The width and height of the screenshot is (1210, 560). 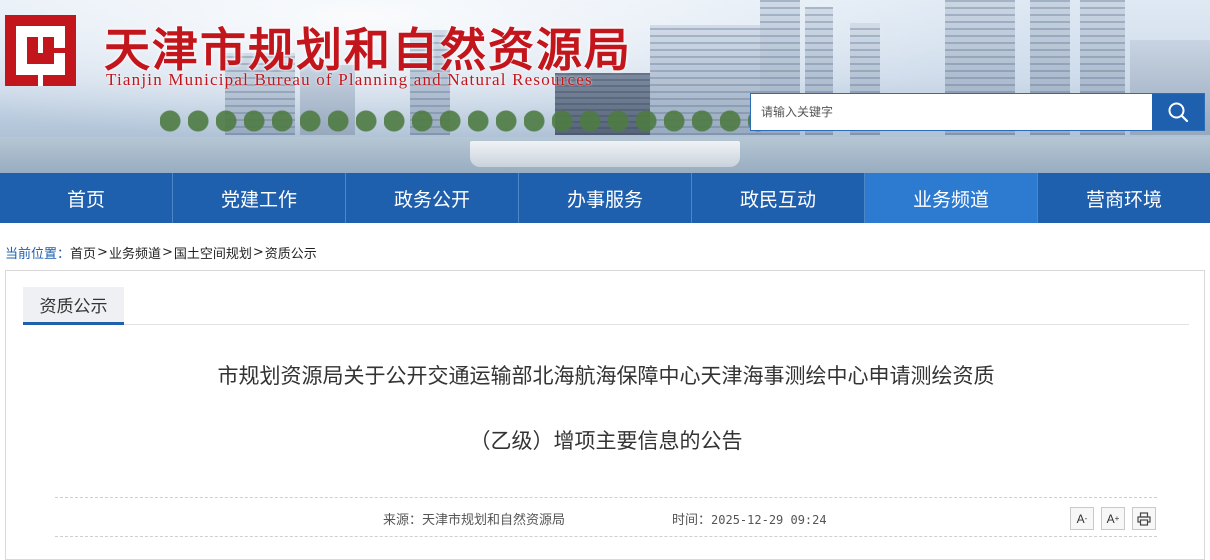 I want to click on search-button, so click(x=1178, y=112).